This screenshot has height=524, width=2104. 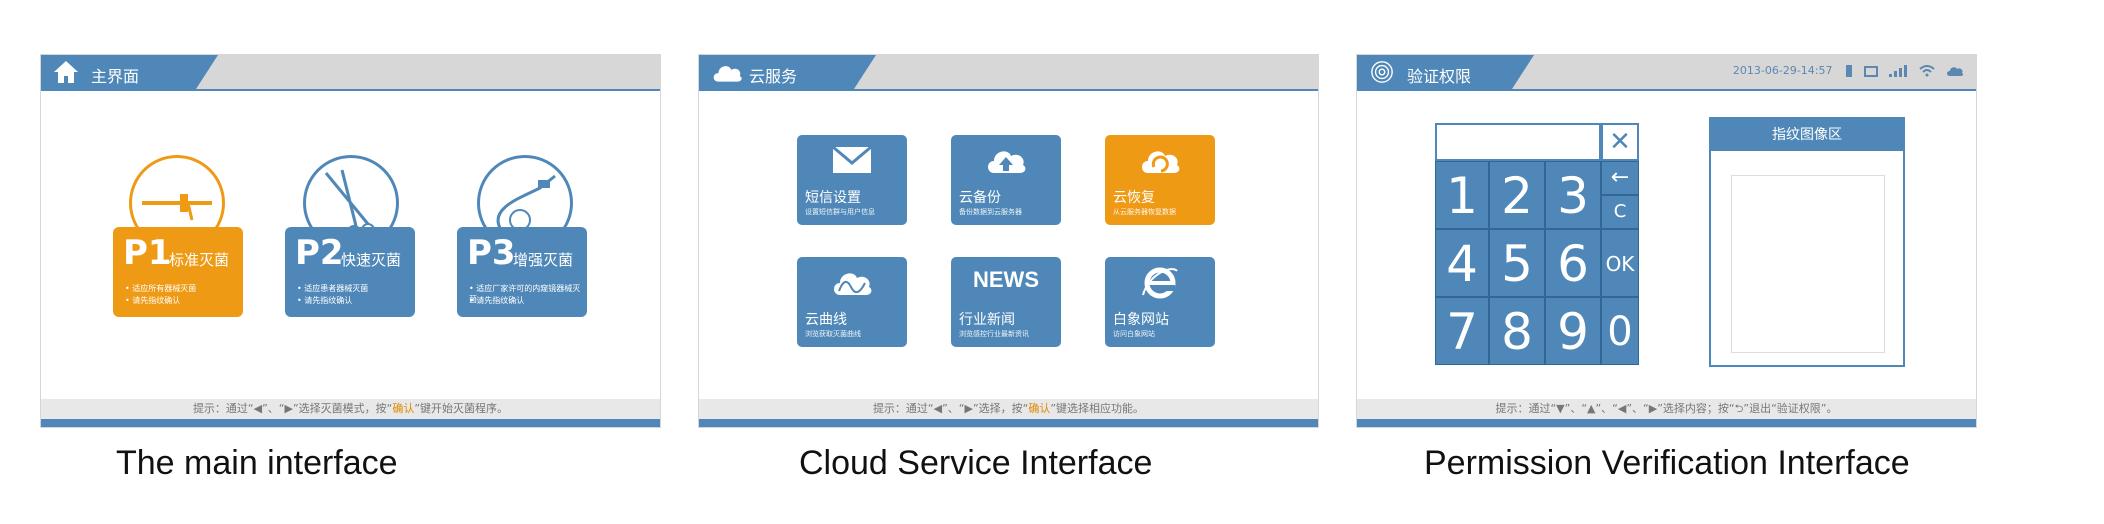 What do you see at coordinates (1007, 162) in the screenshot?
I see `cloud-upload-icon` at bounding box center [1007, 162].